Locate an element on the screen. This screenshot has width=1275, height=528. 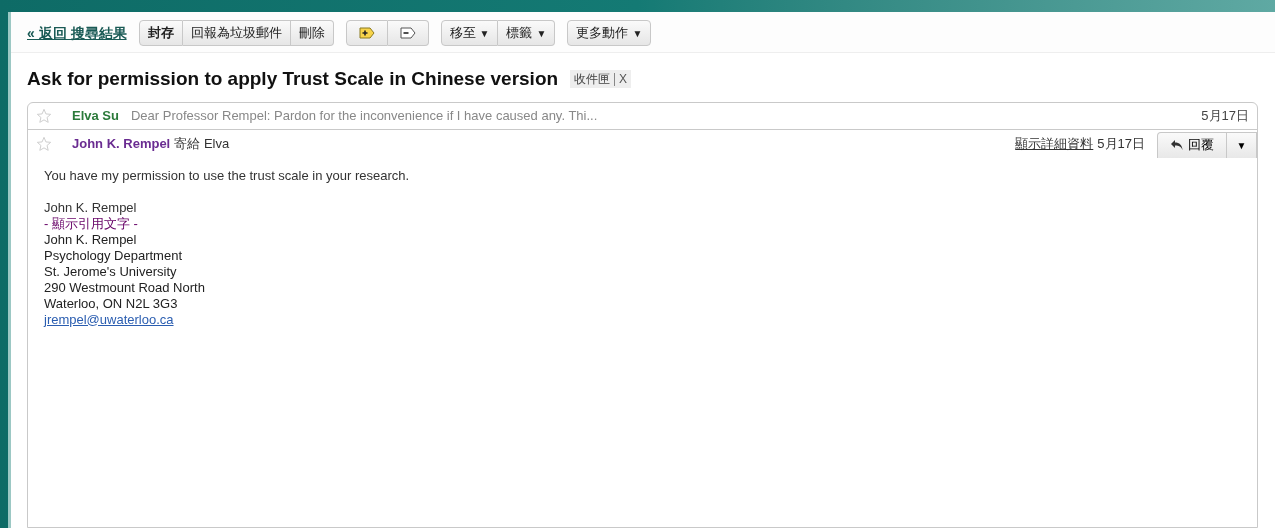
quoted-line: John K. Rempel is located at coordinates (91, 239).